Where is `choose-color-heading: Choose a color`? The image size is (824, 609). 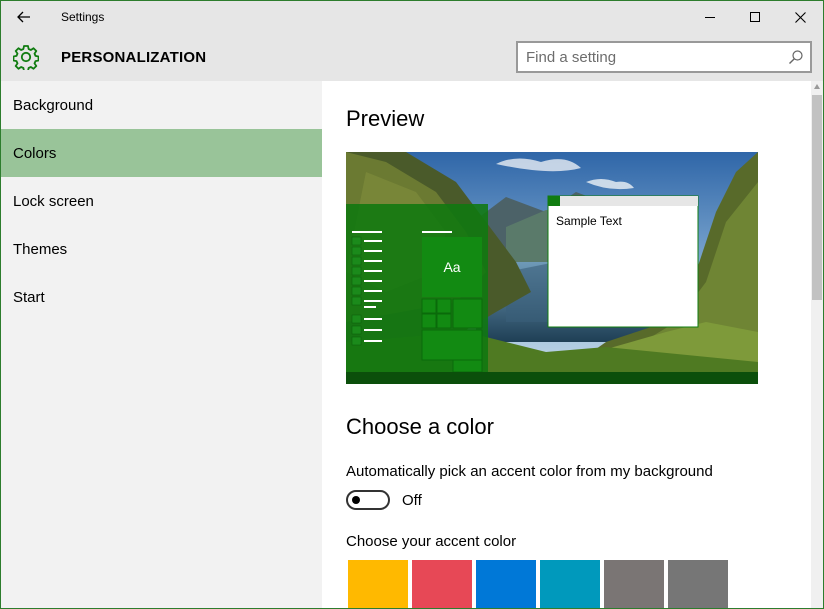
choose-color-heading: Choose a color is located at coordinates (420, 426).